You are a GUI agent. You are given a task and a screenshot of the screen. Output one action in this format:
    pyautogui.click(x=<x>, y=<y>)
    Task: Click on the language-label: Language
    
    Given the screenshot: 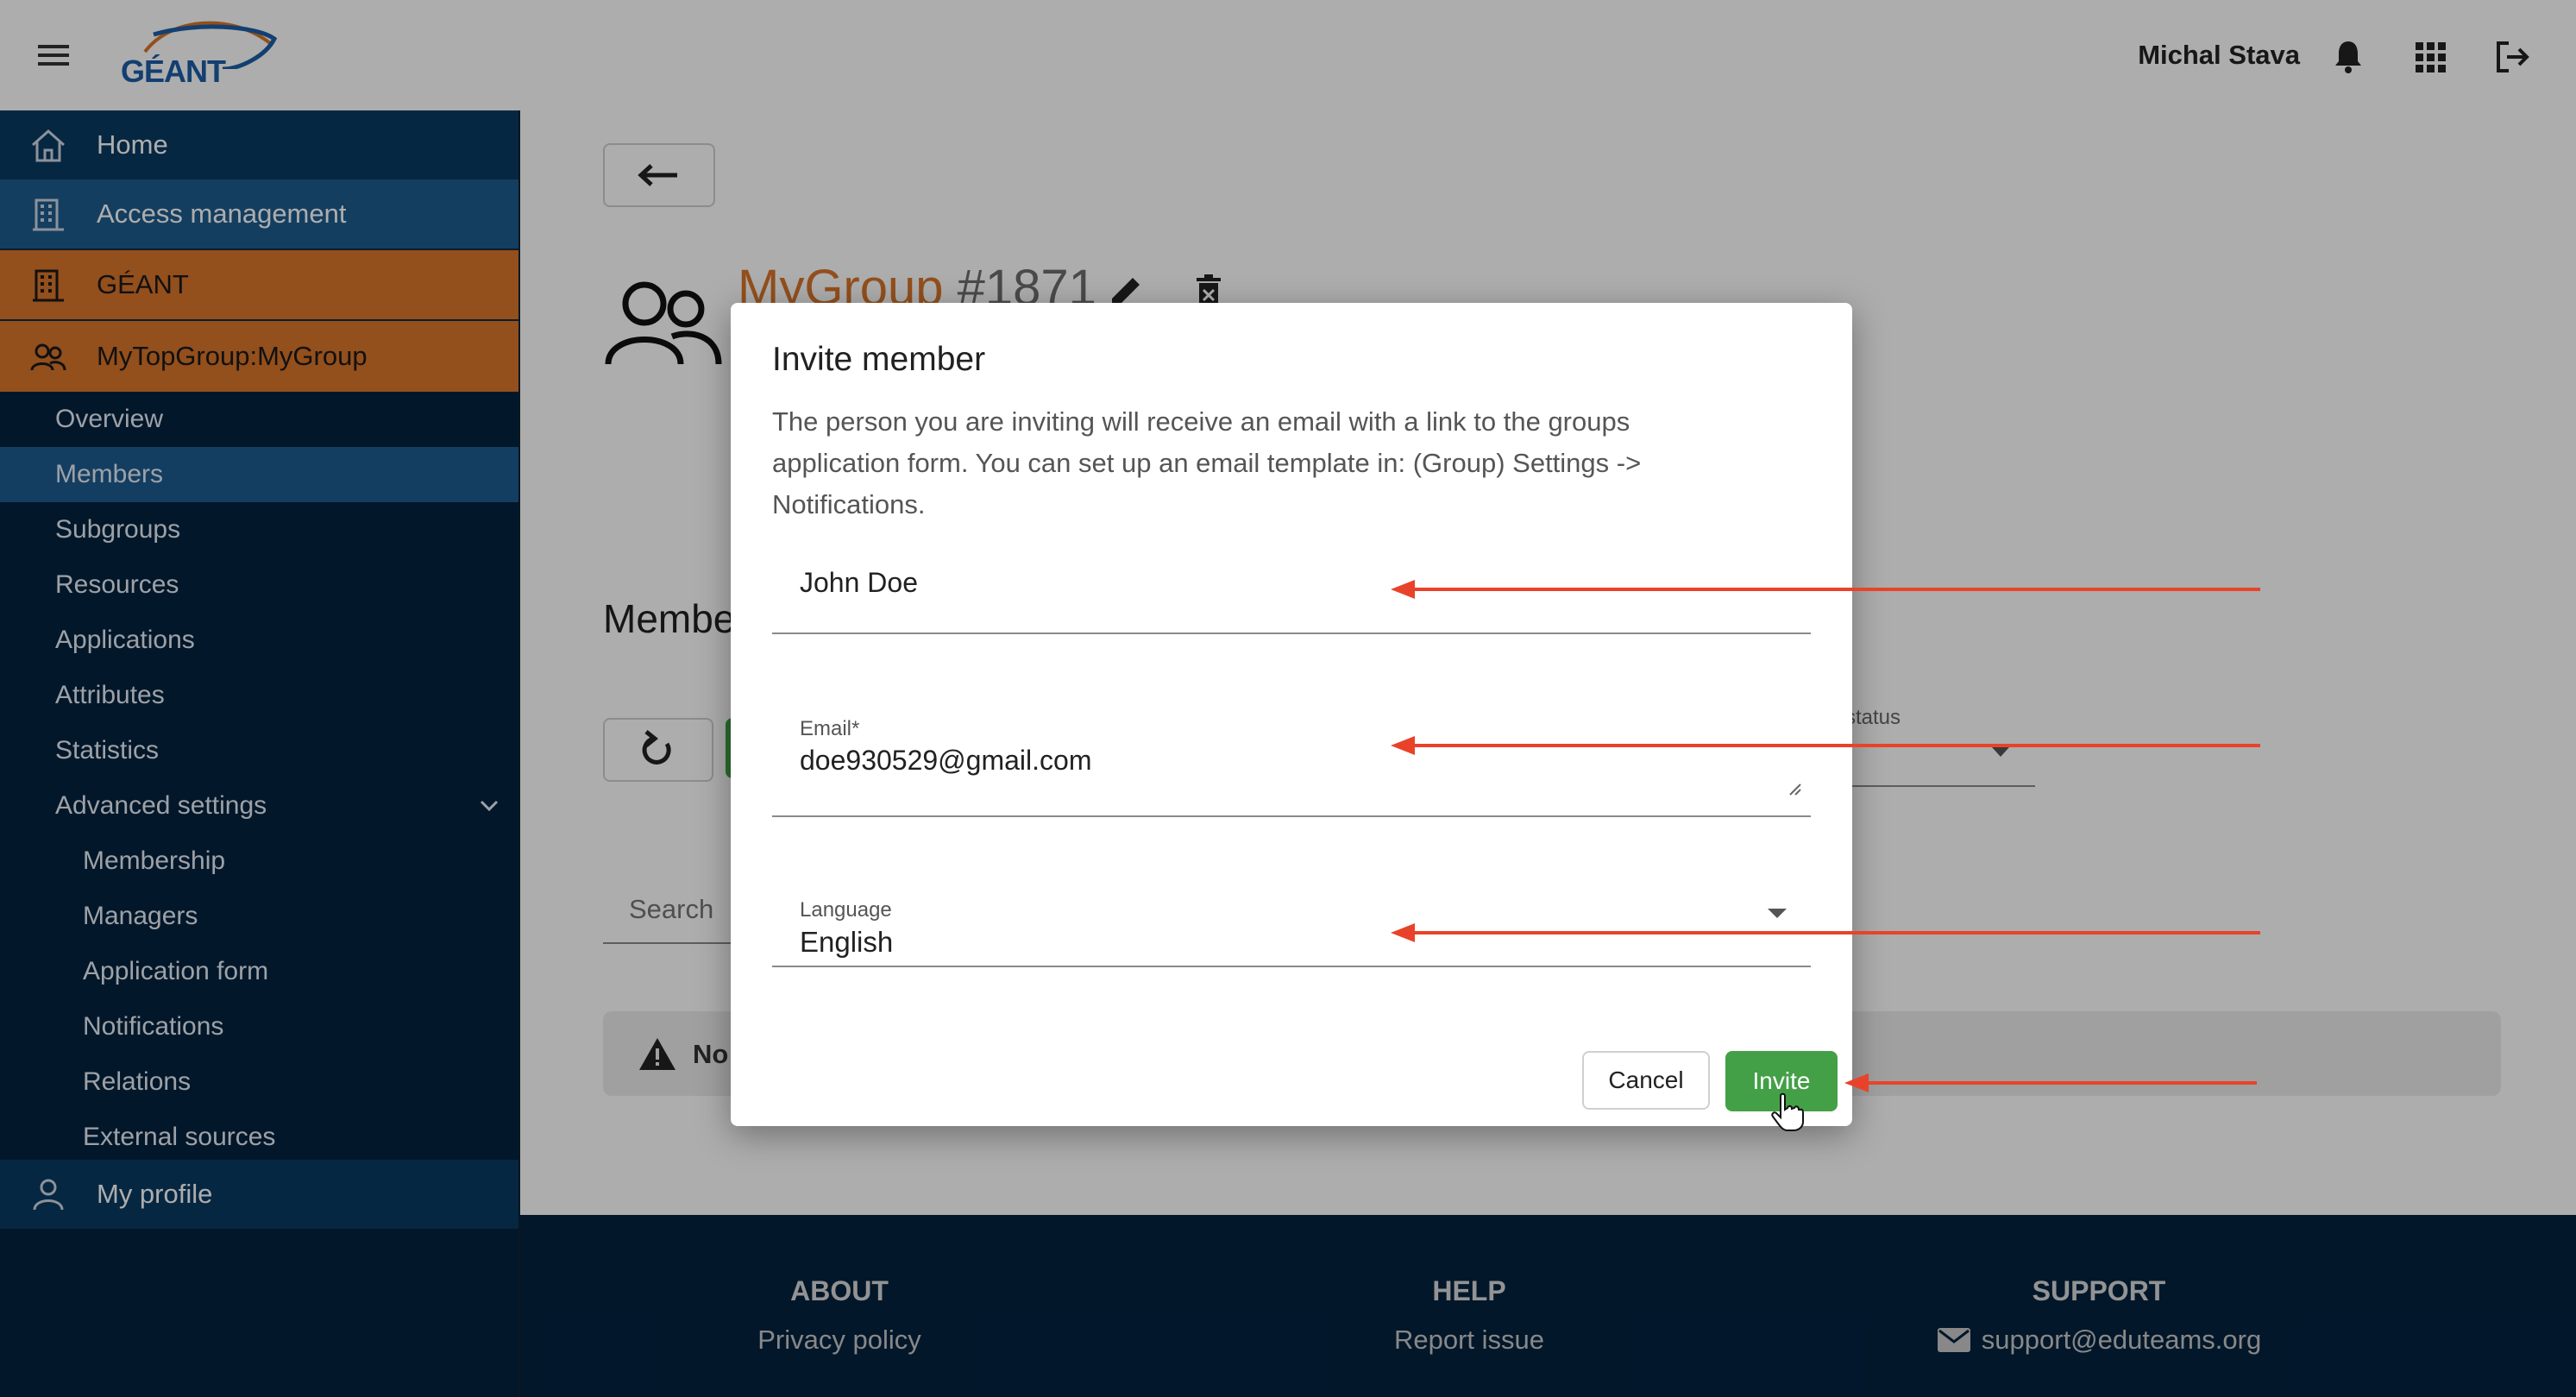 What is the action you would take?
    pyautogui.click(x=846, y=910)
    